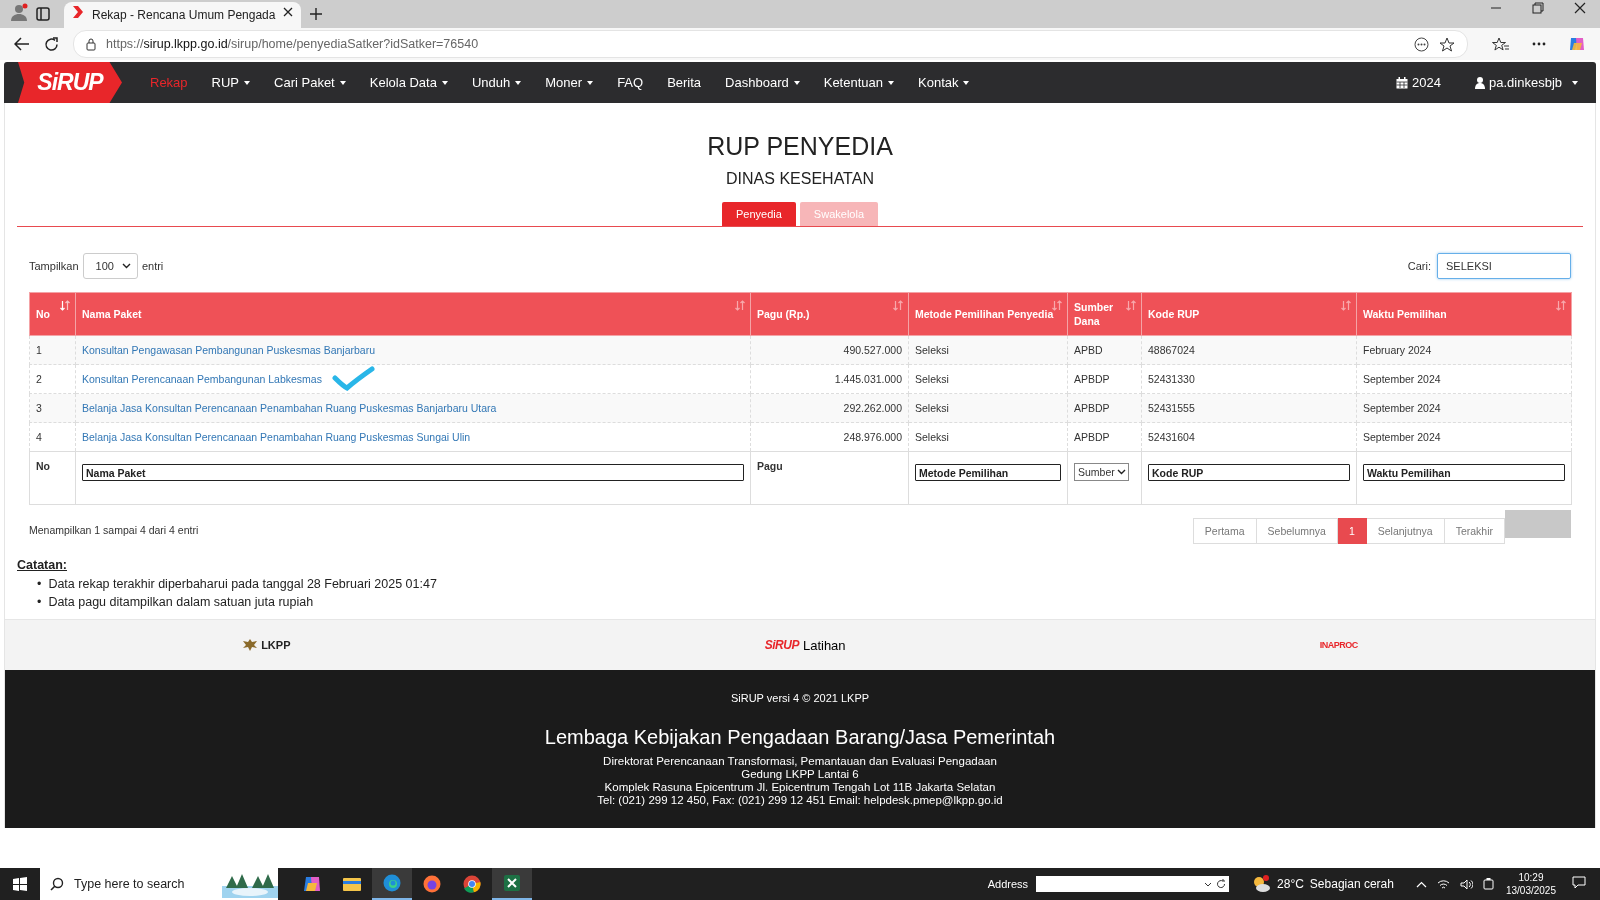  What do you see at coordinates (20, 884) in the screenshot?
I see `windows-icon` at bounding box center [20, 884].